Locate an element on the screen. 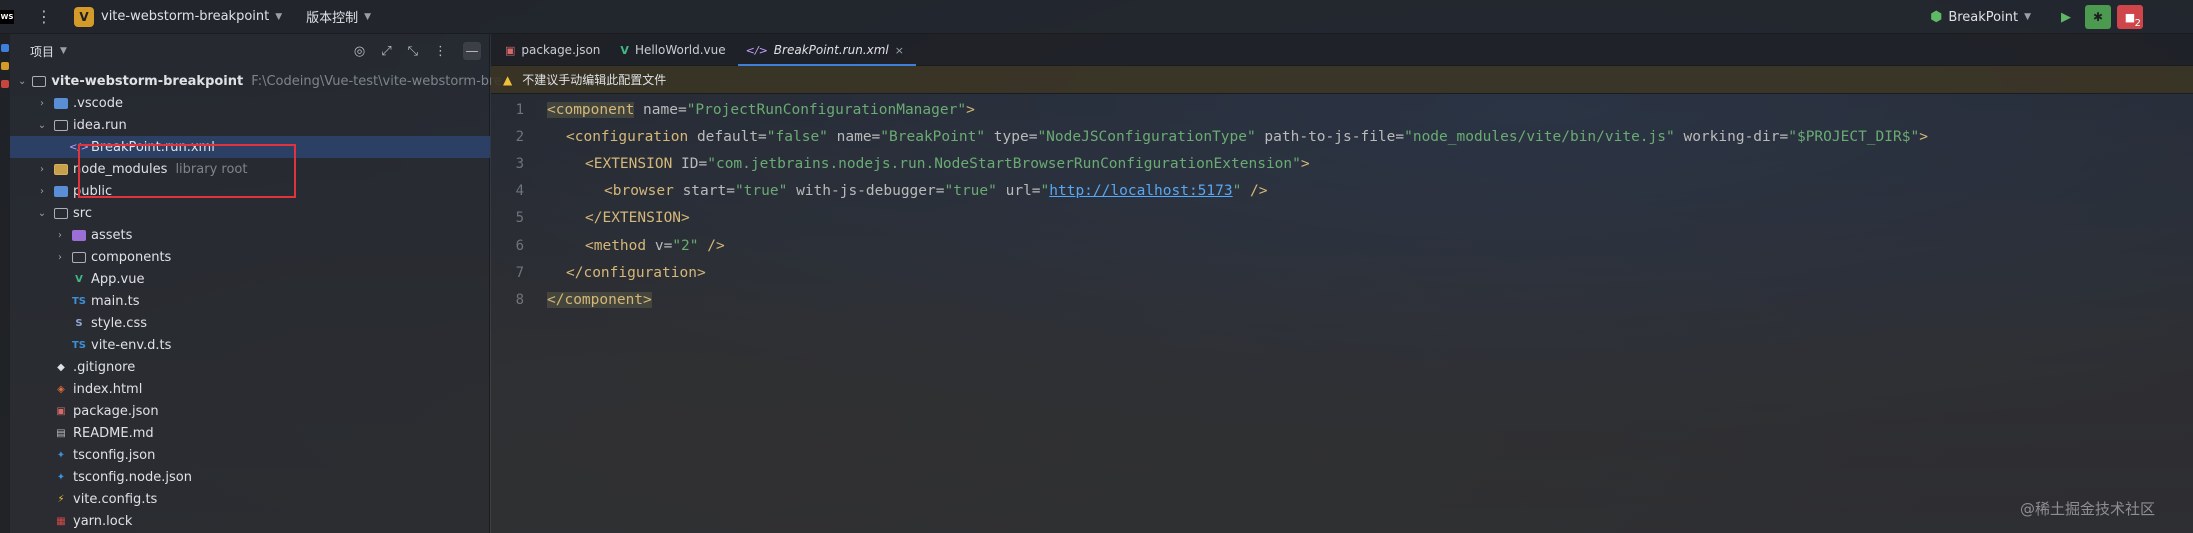 The width and height of the screenshot is (2193, 533). tree-item: ▣ package.json is located at coordinates (250, 411).